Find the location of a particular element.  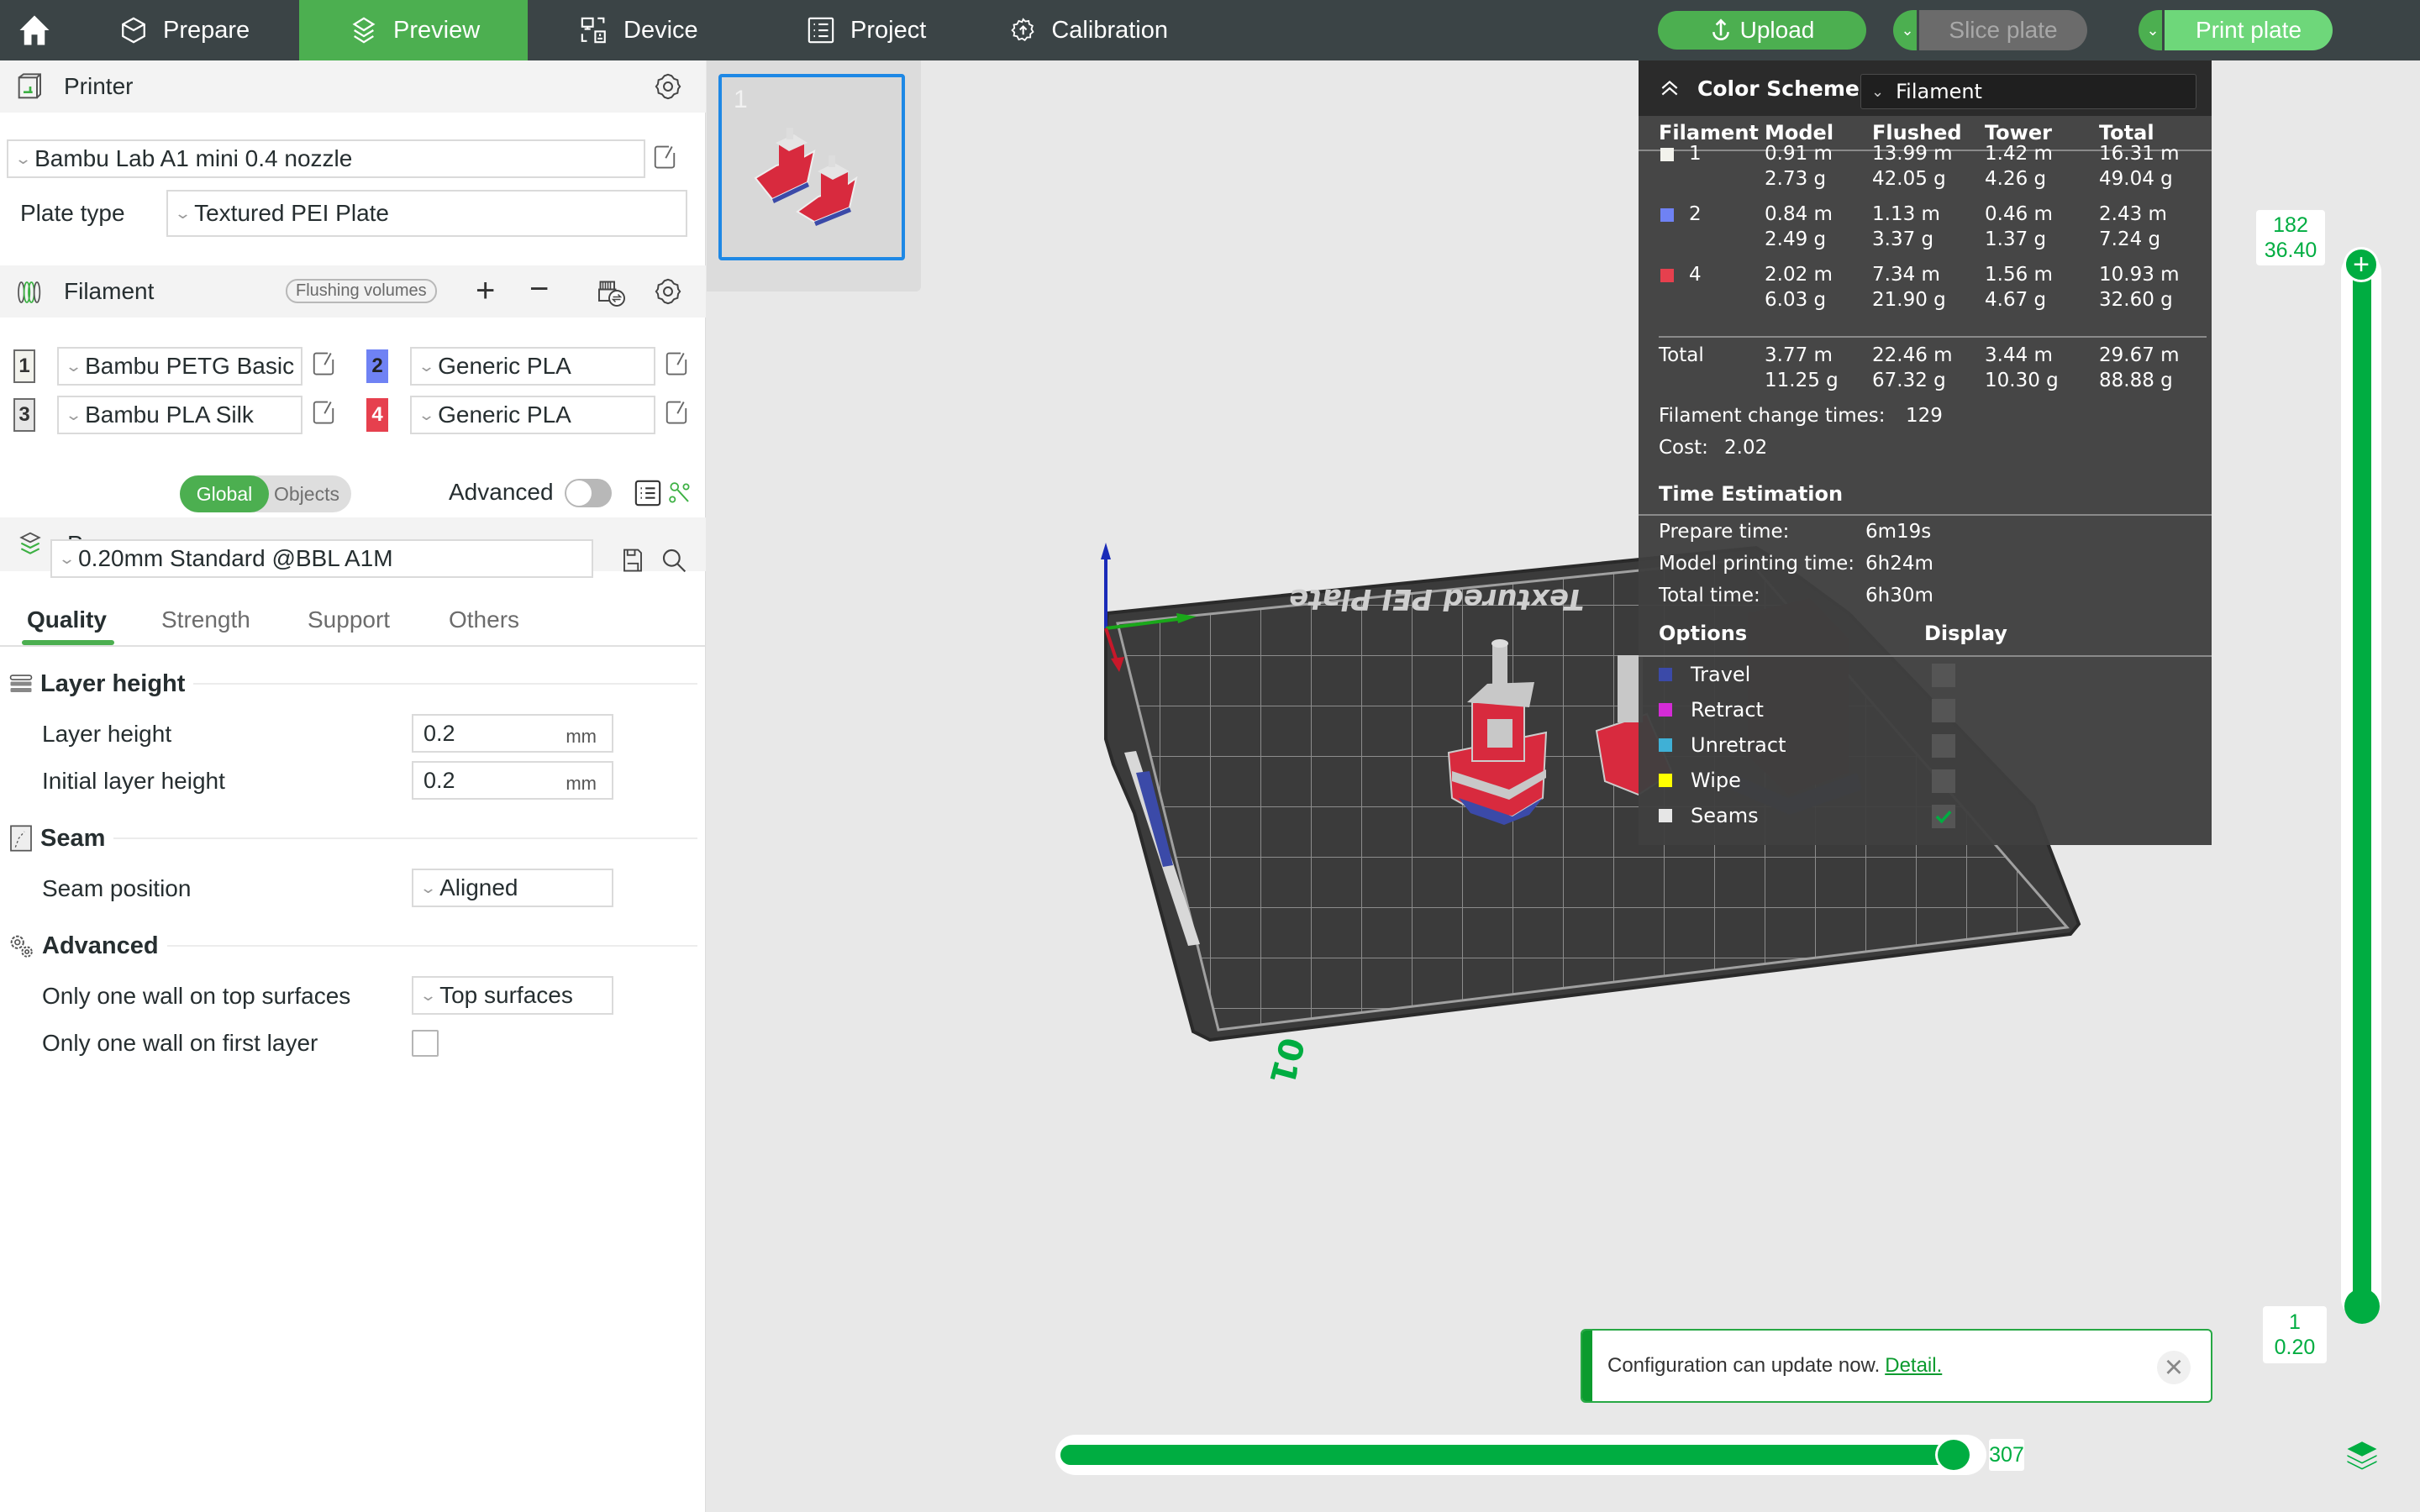

tab-support: Support is located at coordinates (349, 619).